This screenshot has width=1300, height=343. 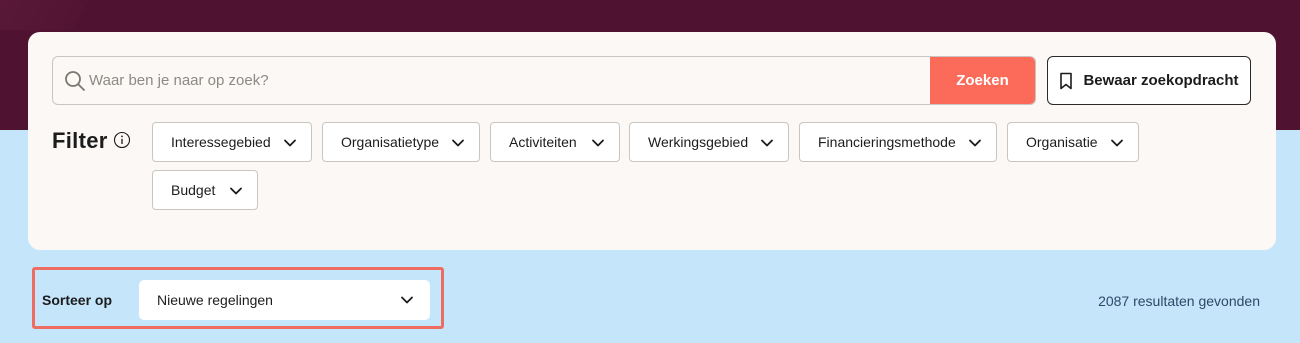 I want to click on filter-budget: Budget, so click(x=205, y=190).